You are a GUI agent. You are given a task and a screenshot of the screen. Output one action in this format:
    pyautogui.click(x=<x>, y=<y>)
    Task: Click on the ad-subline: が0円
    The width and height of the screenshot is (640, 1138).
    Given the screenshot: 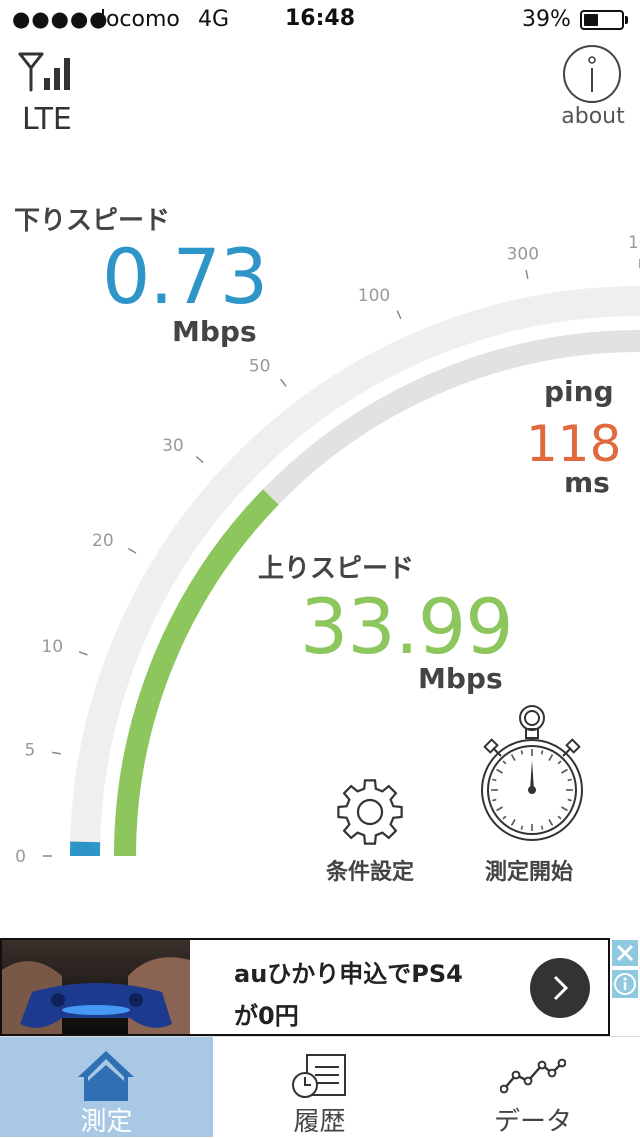 What is the action you would take?
    pyautogui.click(x=266, y=1013)
    